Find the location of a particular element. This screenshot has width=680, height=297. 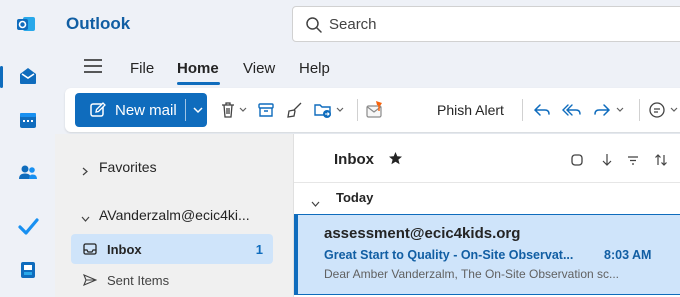

menu-help: Help is located at coordinates (314, 68).